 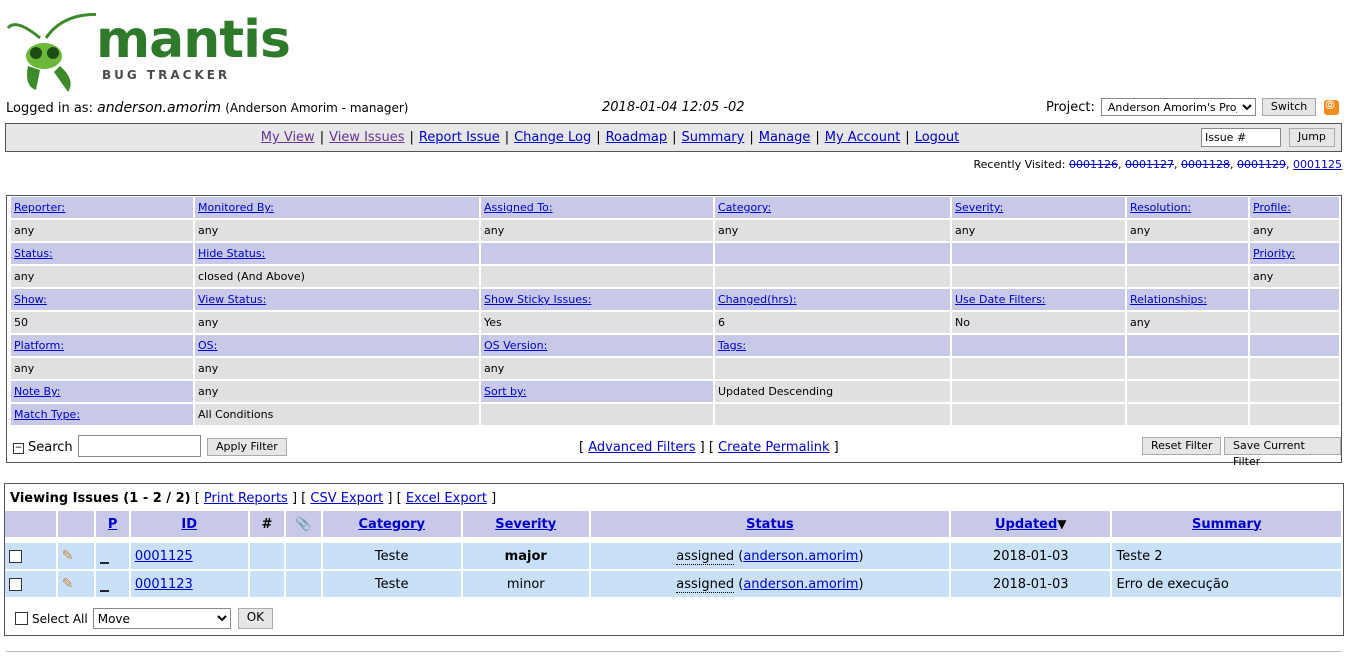 I want to click on apply-filter-button: Apply Filter, so click(x=247, y=447).